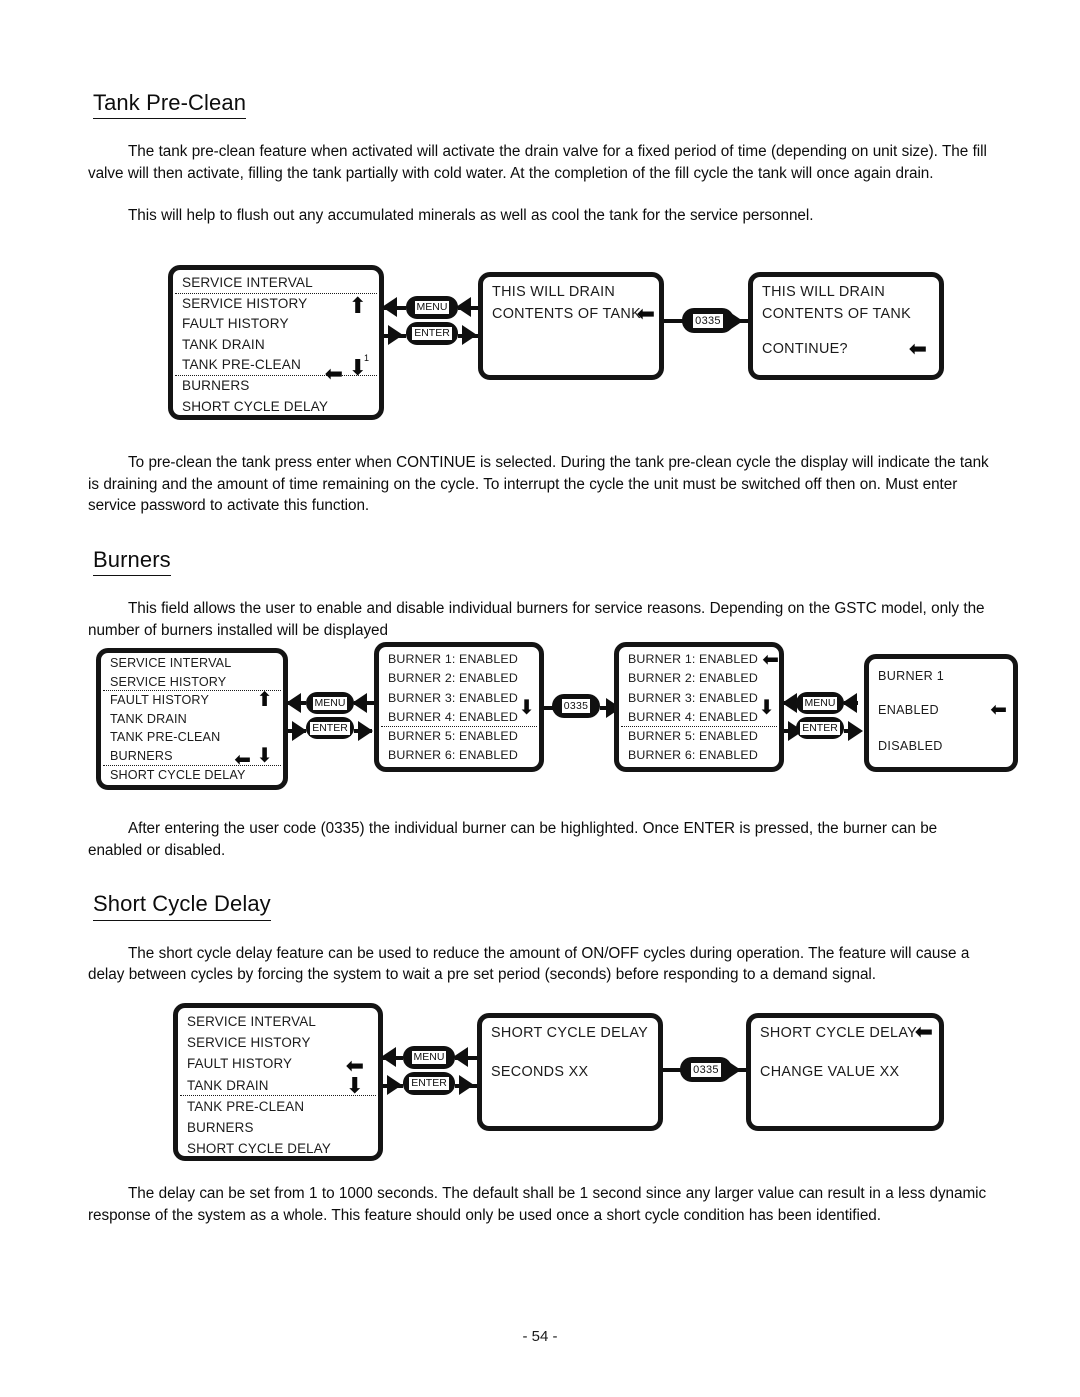 This screenshot has height=1397, width=1080. I want to click on lcd-row: SHORT CYCLE DELAY, so click(259, 1149).